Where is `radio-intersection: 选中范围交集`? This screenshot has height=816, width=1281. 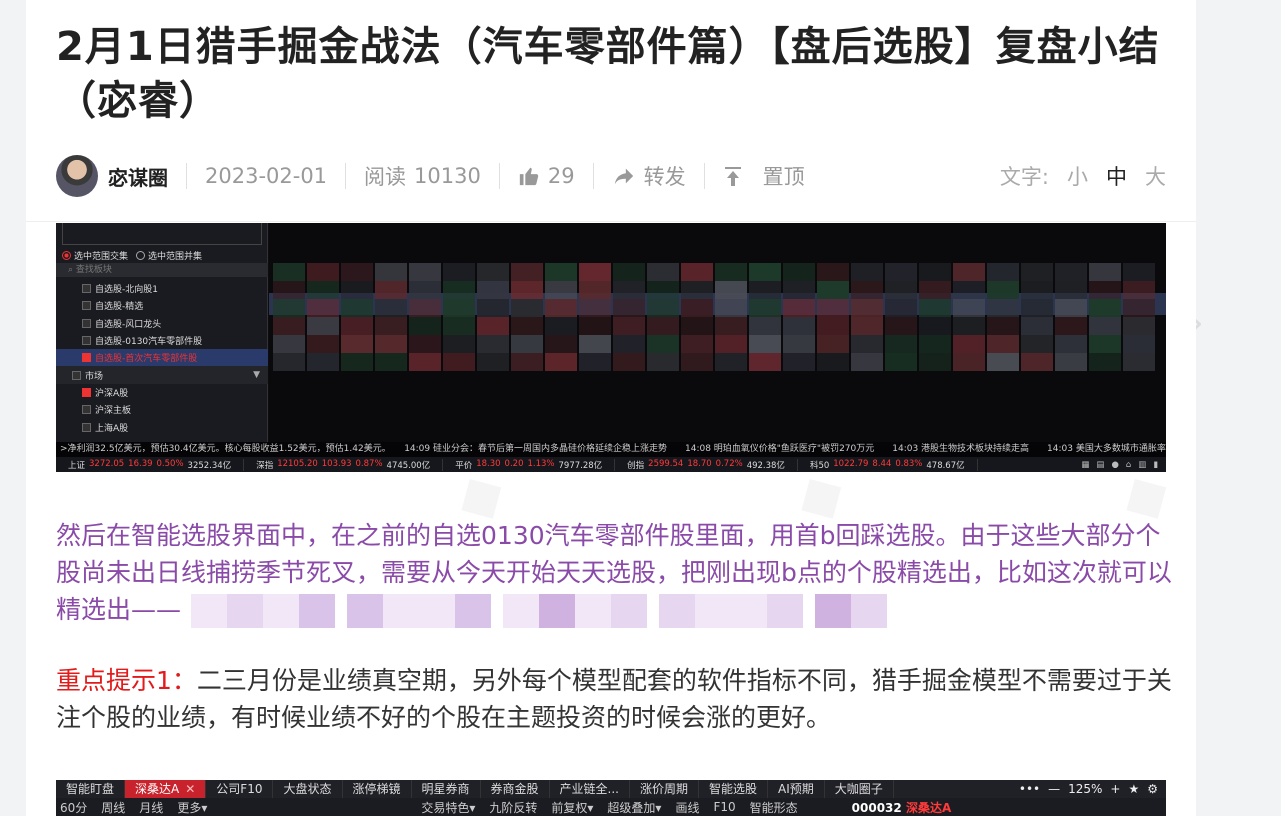
radio-intersection: 选中范围交集 is located at coordinates (95, 255).